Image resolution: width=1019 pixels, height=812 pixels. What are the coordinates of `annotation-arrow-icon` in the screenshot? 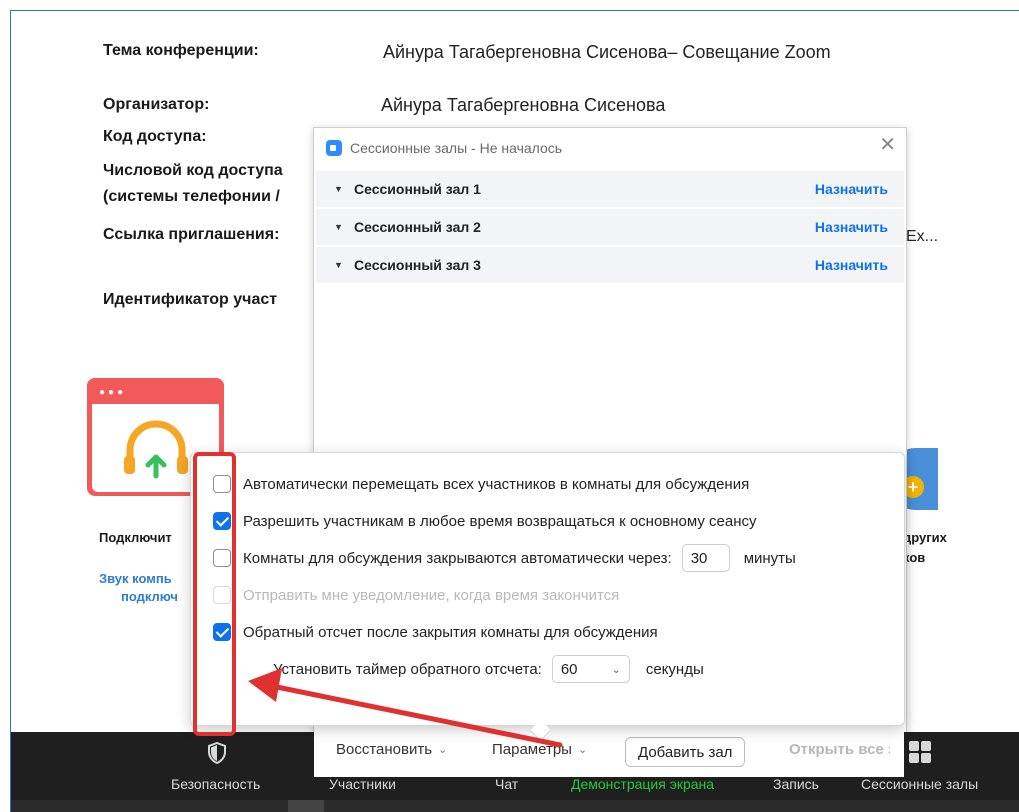 It's located at (405, 708).